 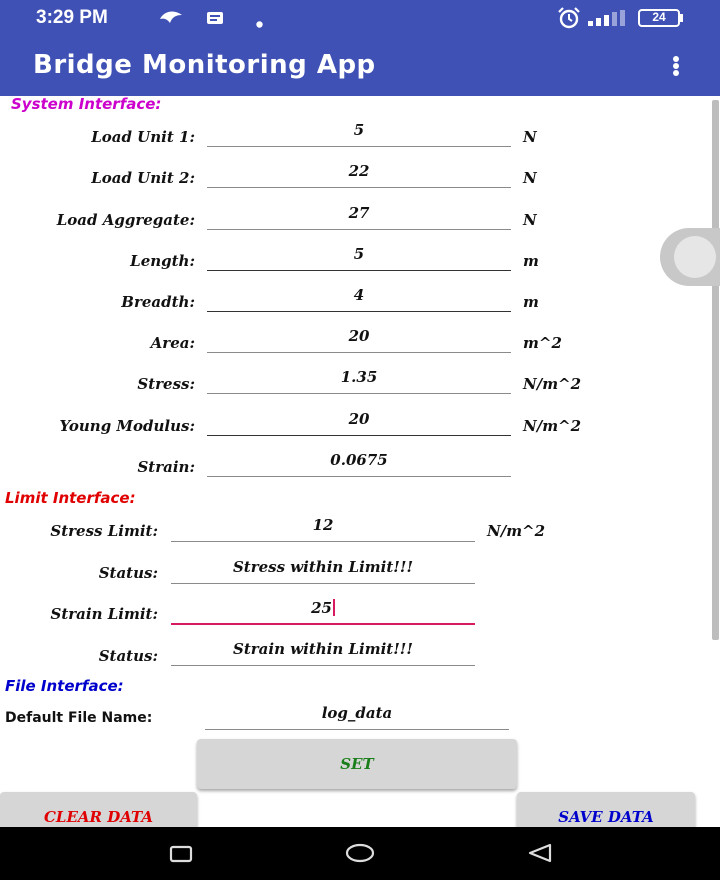 What do you see at coordinates (172, 343) in the screenshot?
I see `system-row-label: Area:` at bounding box center [172, 343].